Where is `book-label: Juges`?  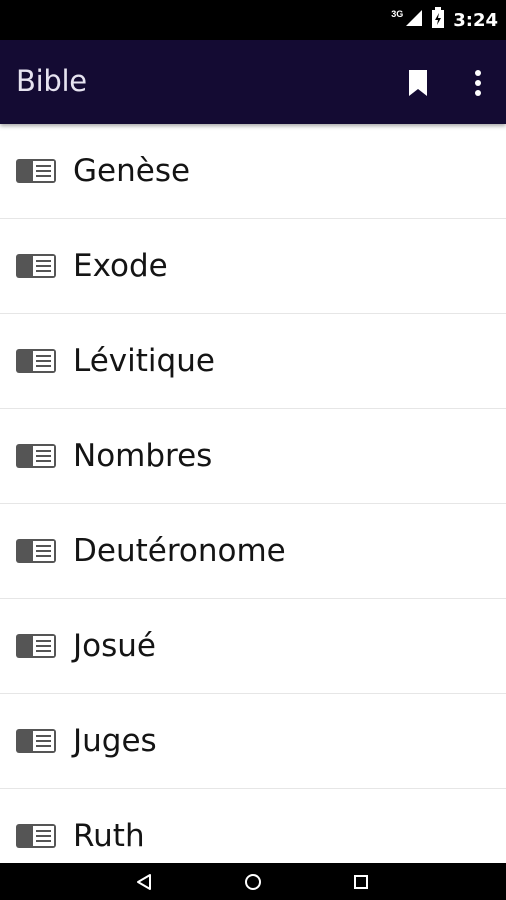 book-label: Juges is located at coordinates (115, 741).